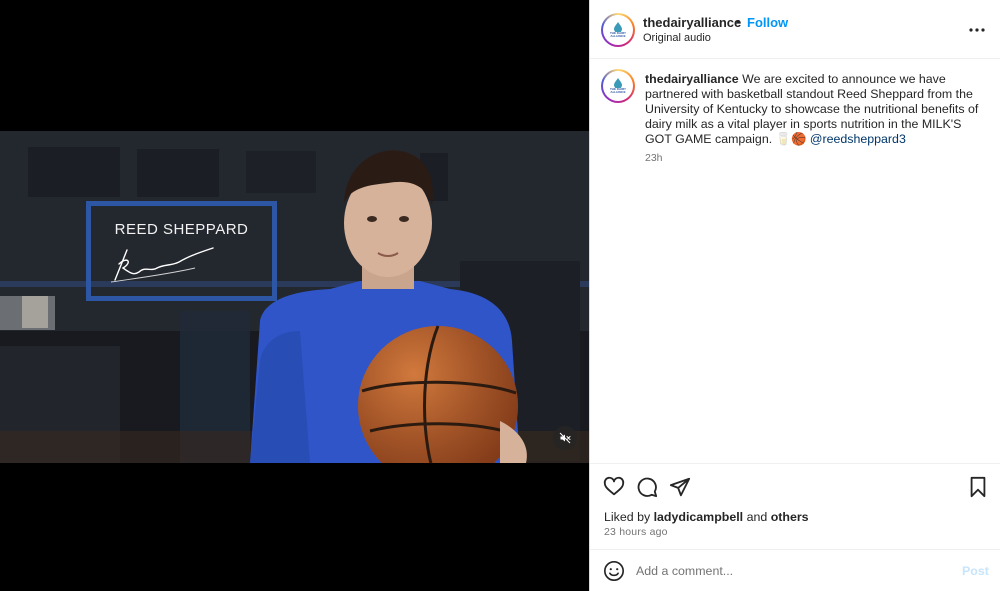 The height and width of the screenshot is (591, 1000). I want to click on caption-avatar: THE DAIRY ALLIANCE, so click(618, 86).